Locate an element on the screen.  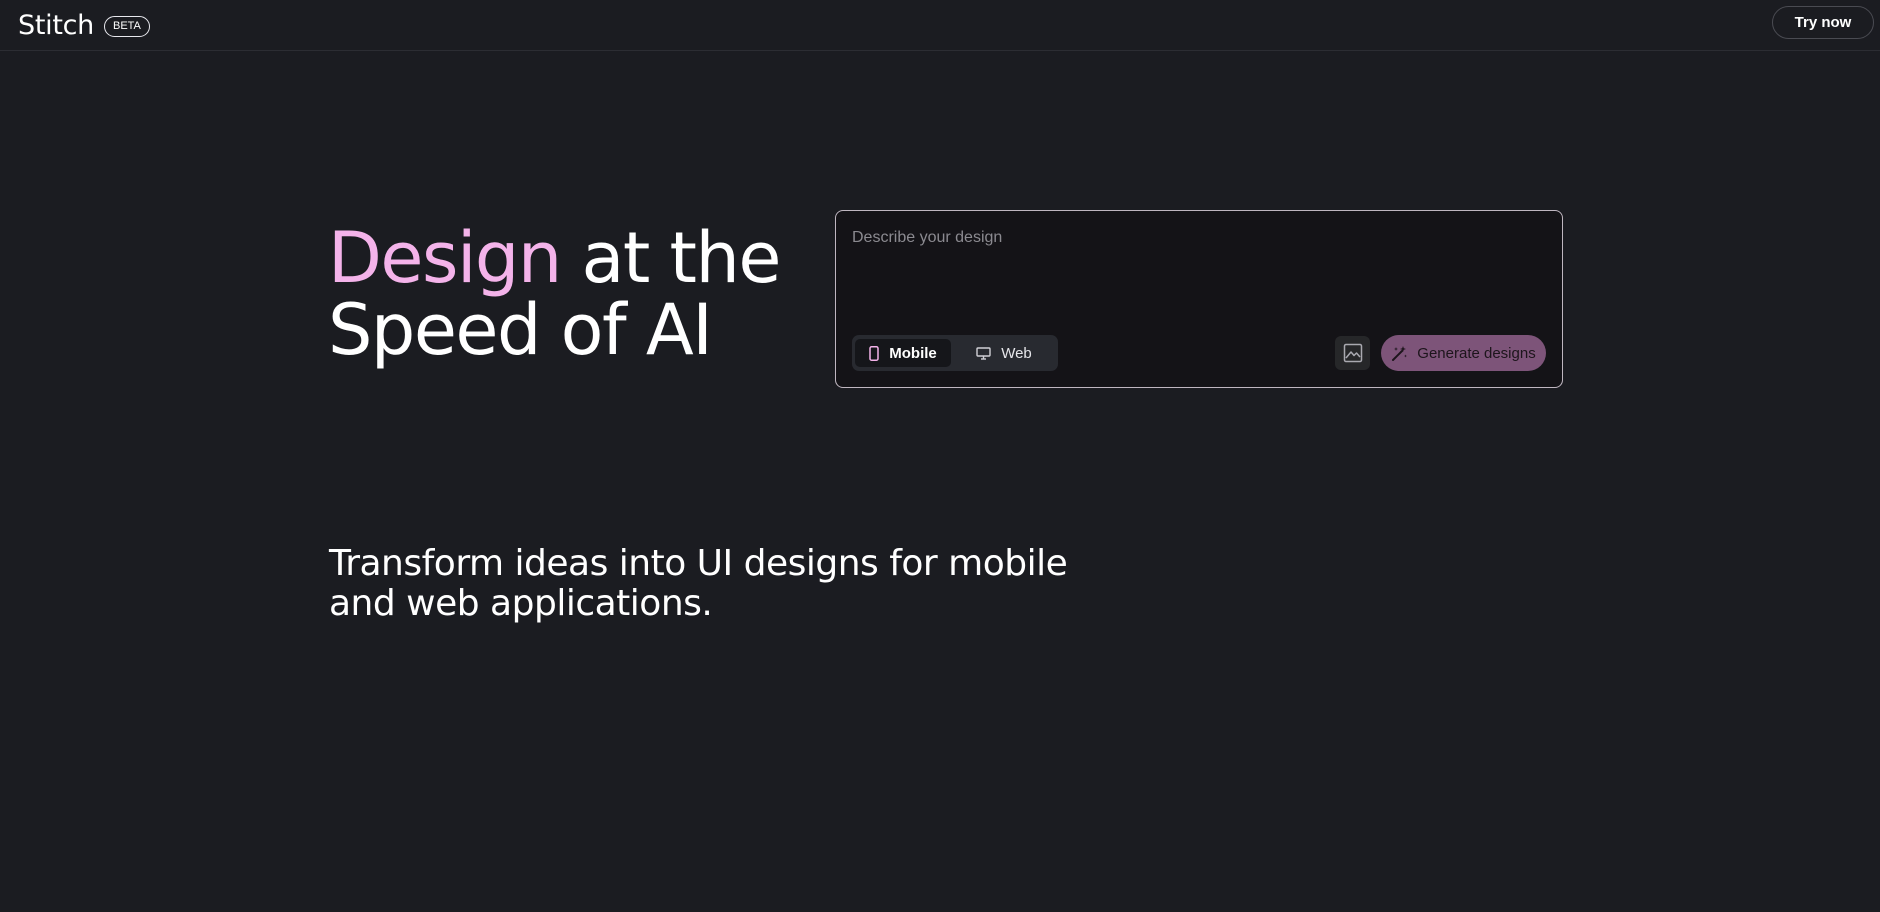
smartphone-icon is located at coordinates (874, 353).